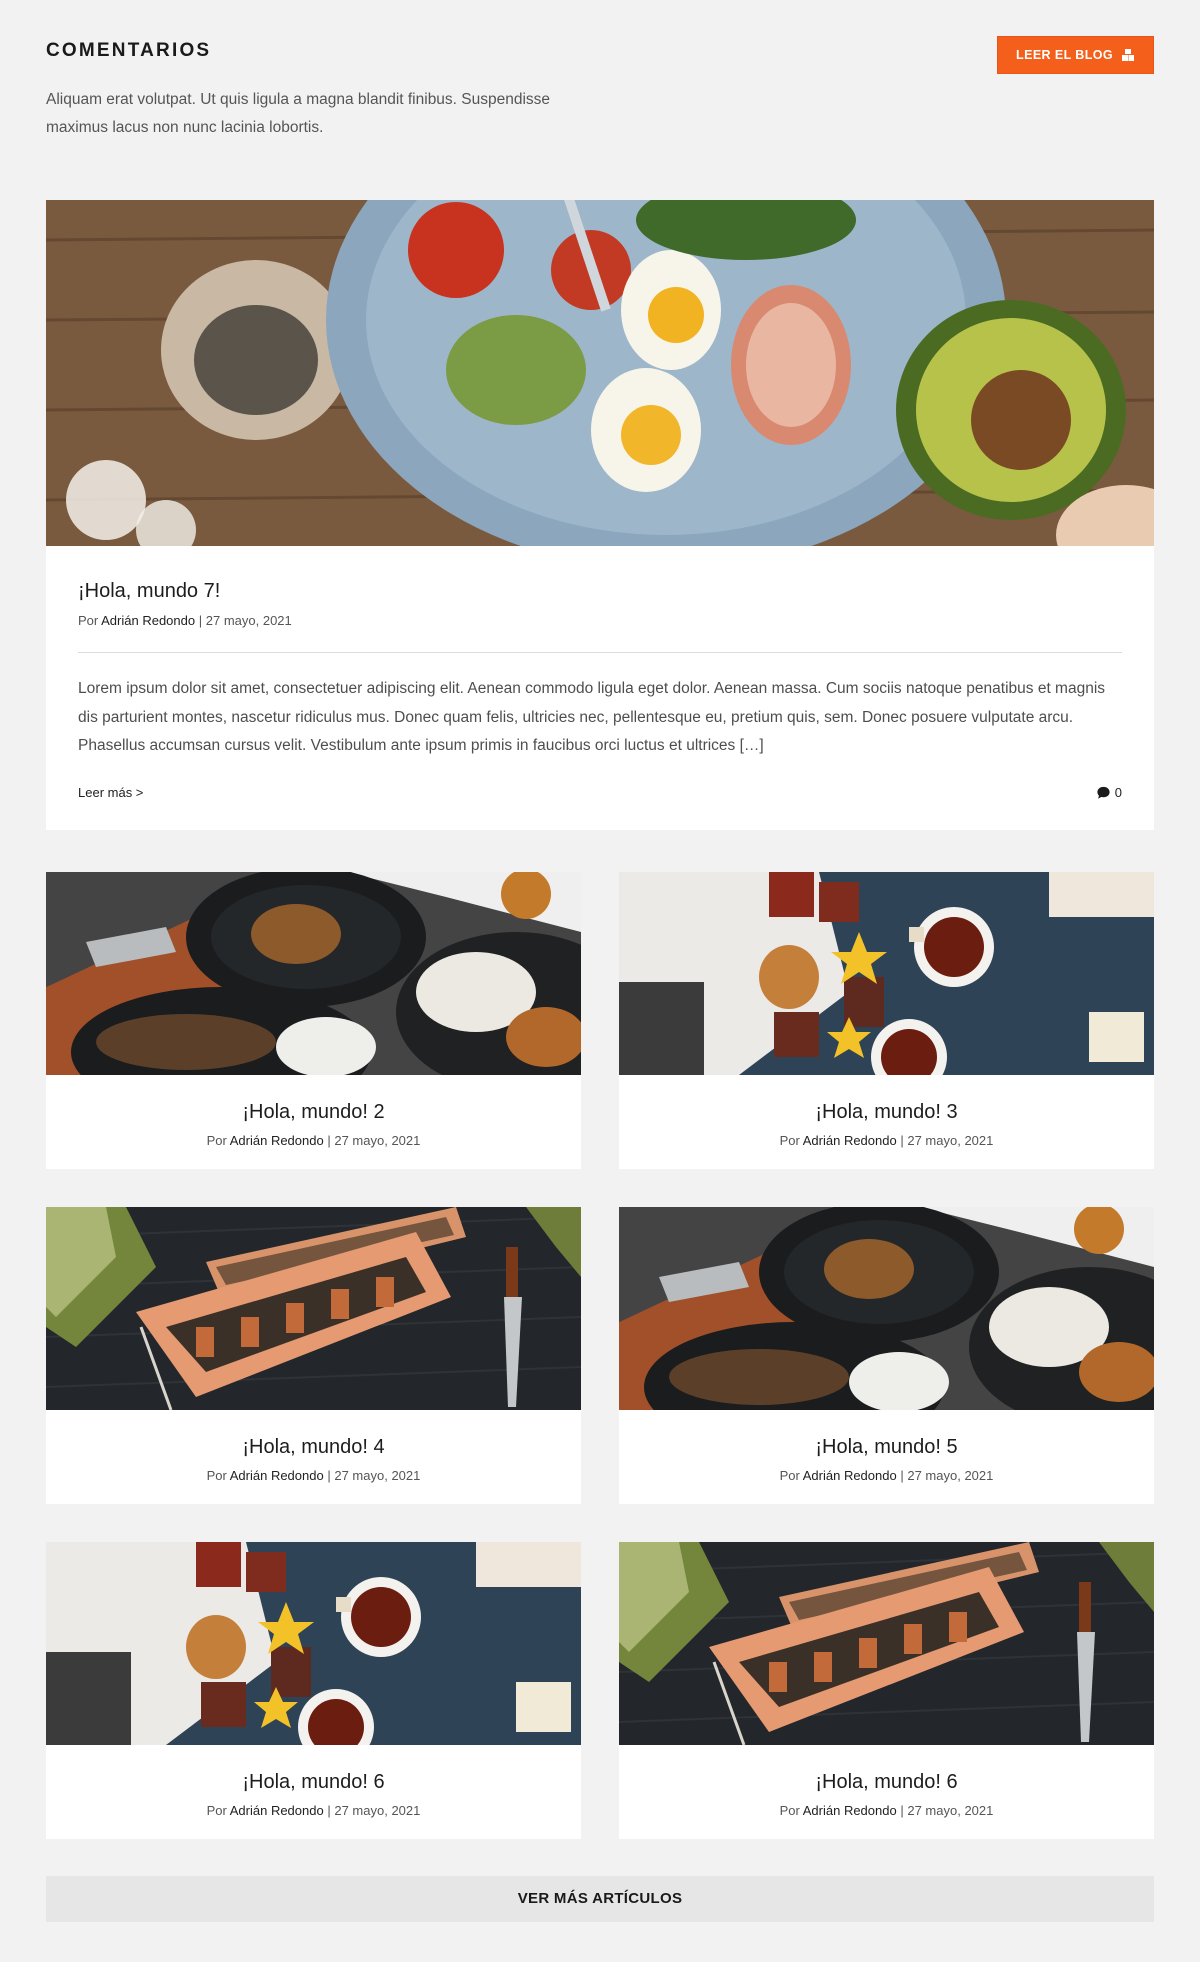 The height and width of the screenshot is (1962, 1200). What do you see at coordinates (129, 50) in the screenshot?
I see `section-title: COMENTARIOS` at bounding box center [129, 50].